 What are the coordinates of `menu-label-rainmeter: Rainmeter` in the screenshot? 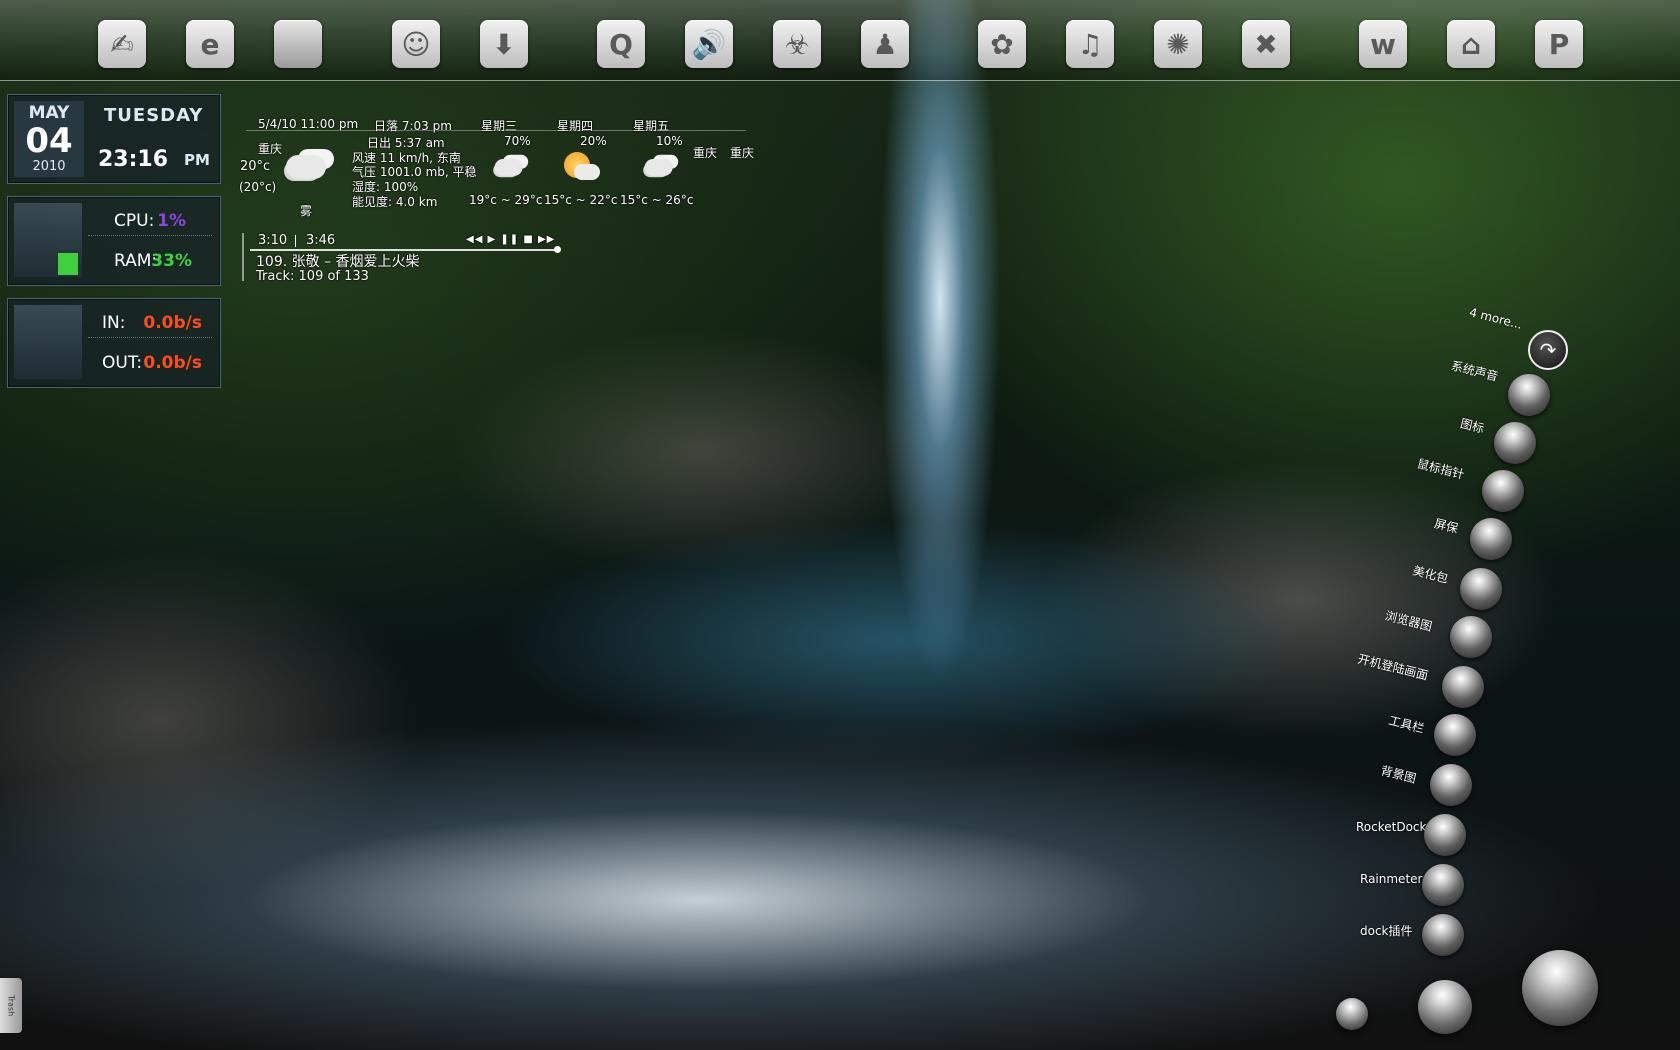 It's located at (1391, 879).